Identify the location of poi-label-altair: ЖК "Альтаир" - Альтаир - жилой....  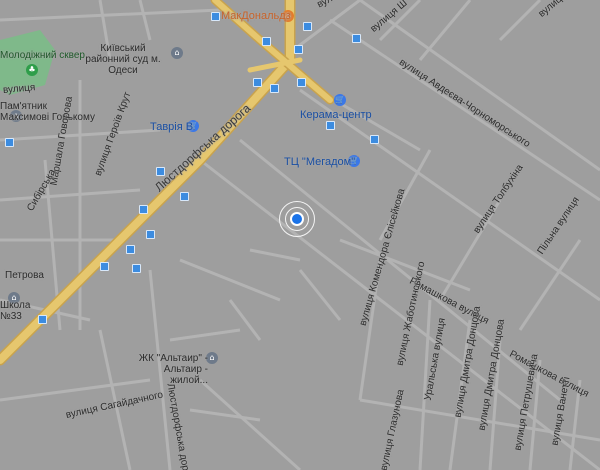
(170, 369).